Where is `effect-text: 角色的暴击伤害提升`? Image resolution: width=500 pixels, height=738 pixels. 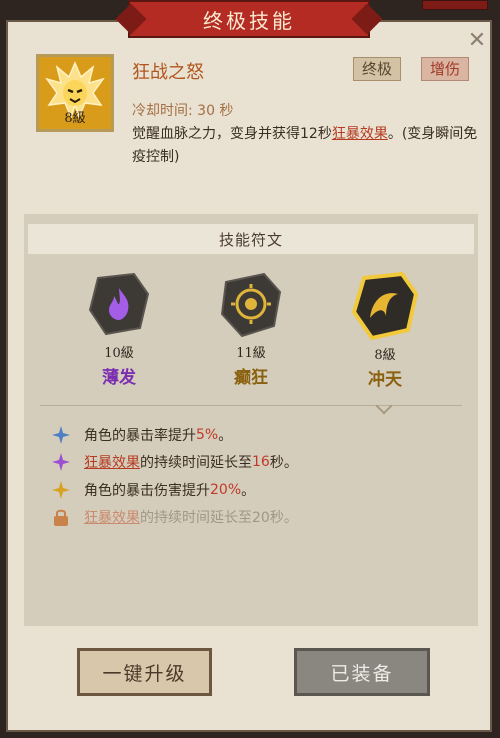 effect-text: 角色的暴击伤害提升 is located at coordinates (147, 491).